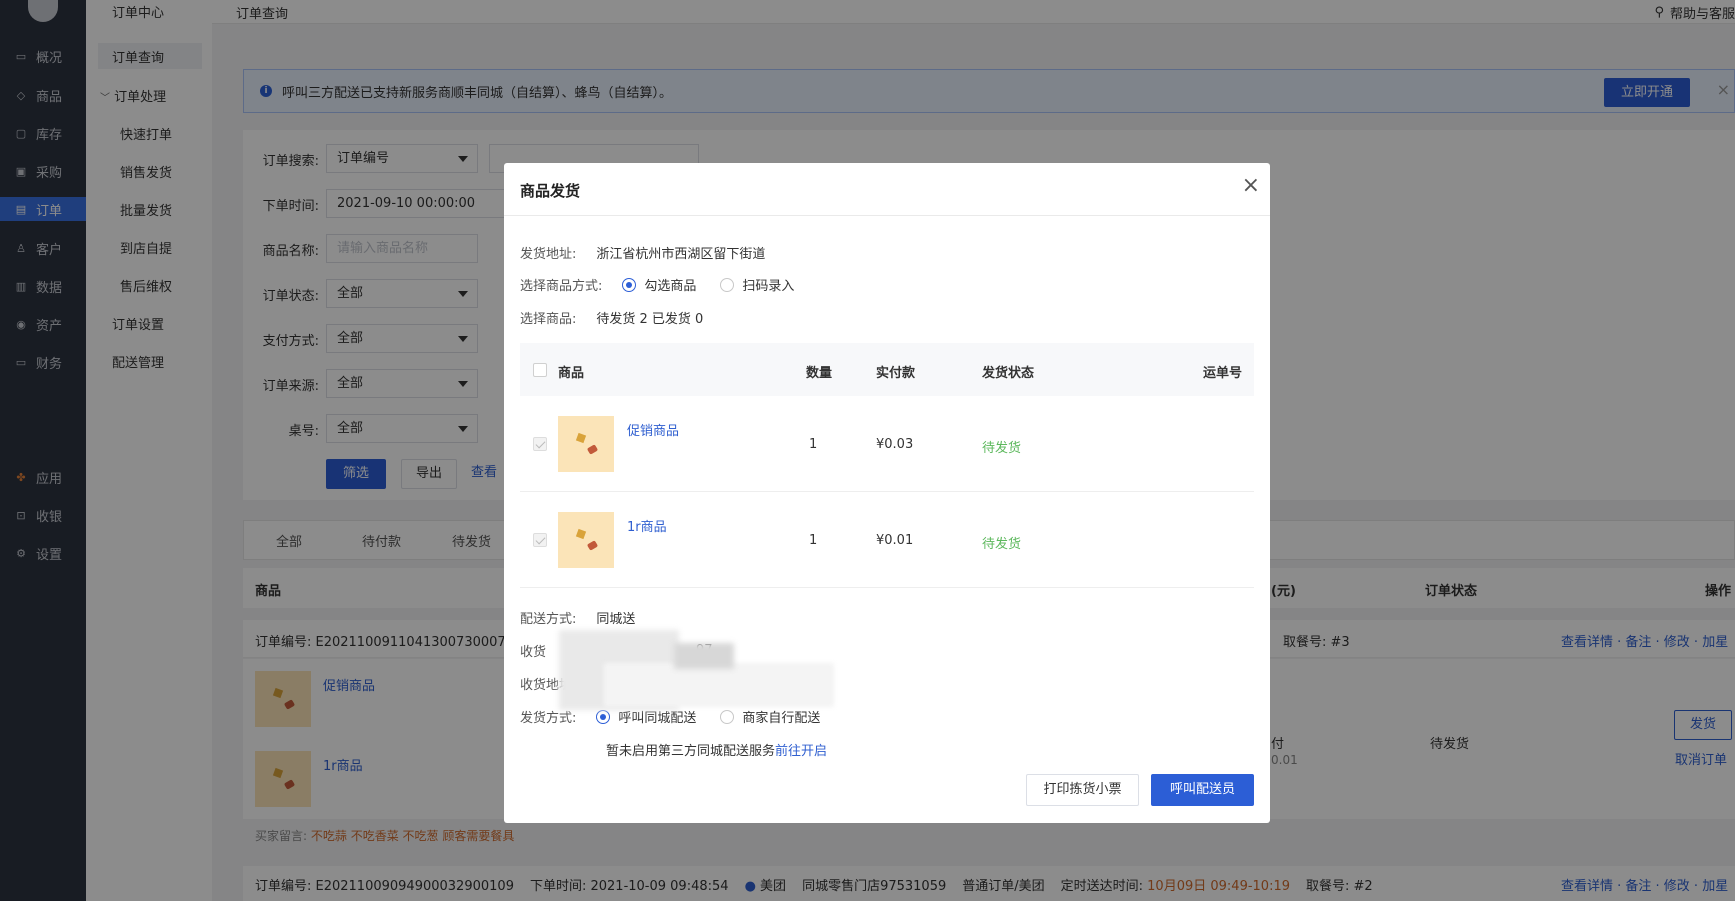 This screenshot has height=901, width=1735. Describe the element at coordinates (616, 619) in the screenshot. I see `delivery-value: 同城送` at that location.